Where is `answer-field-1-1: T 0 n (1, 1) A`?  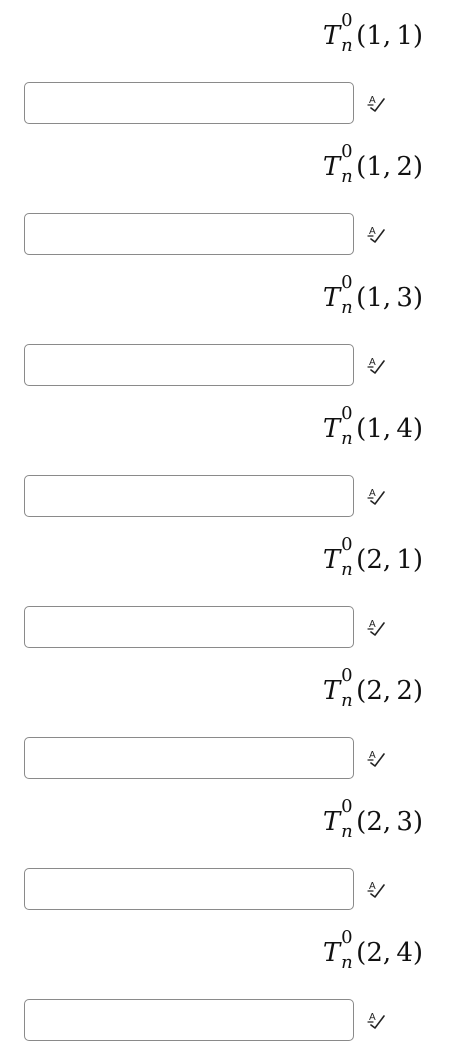 answer-field-1-1: T 0 n (1, 1) A is located at coordinates (232, 65).